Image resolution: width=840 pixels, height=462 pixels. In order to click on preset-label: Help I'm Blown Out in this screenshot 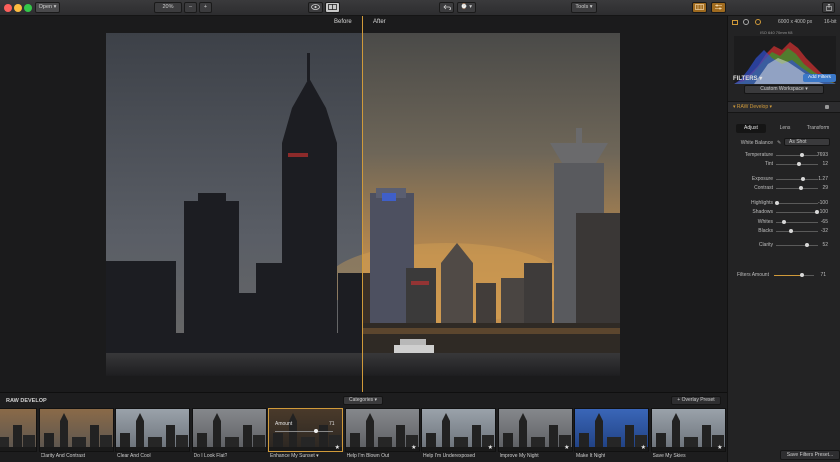, I will do `click(368, 456)`.